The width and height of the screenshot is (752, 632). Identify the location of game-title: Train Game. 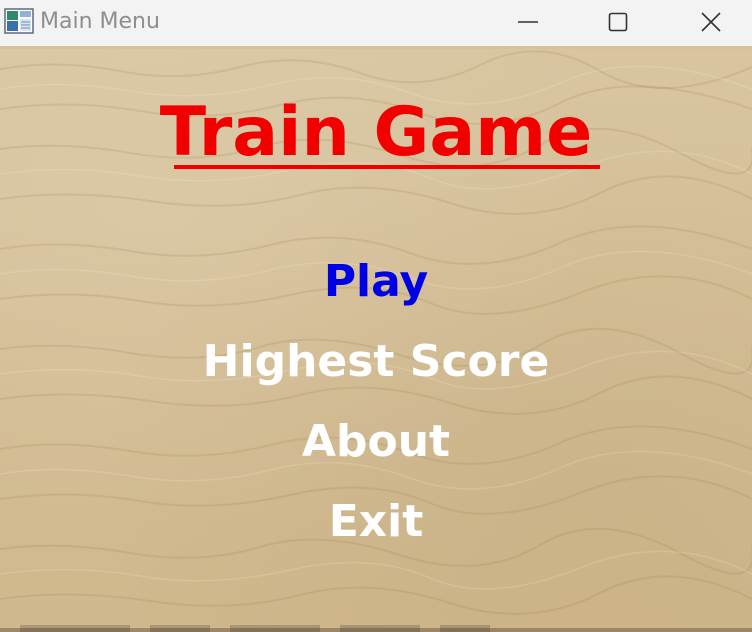
(376, 132).